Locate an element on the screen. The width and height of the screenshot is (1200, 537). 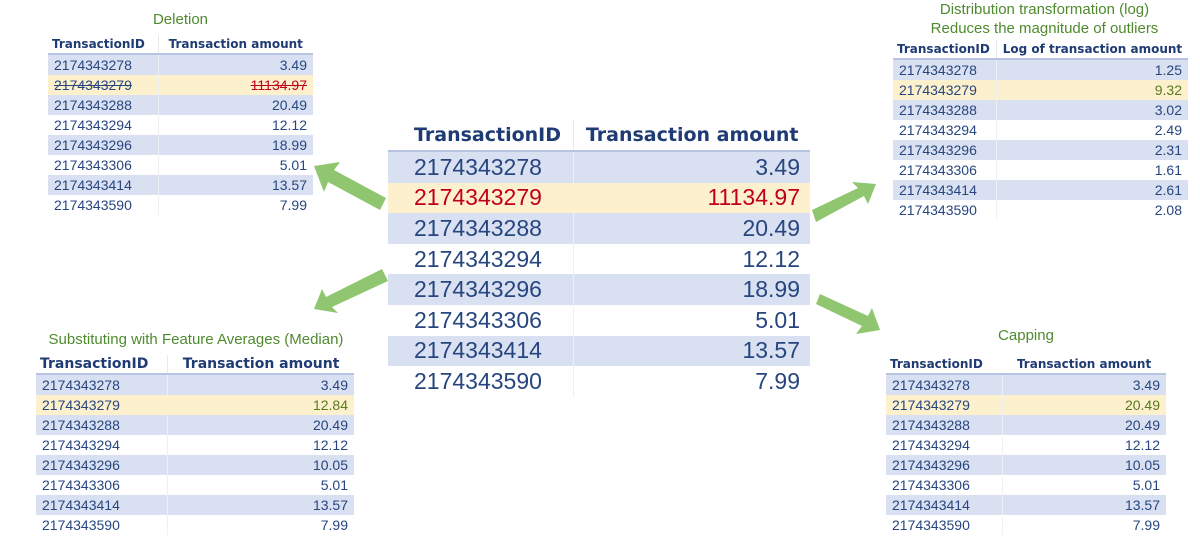
table-row: 2174343590 2.08 is located at coordinates (1040, 210).